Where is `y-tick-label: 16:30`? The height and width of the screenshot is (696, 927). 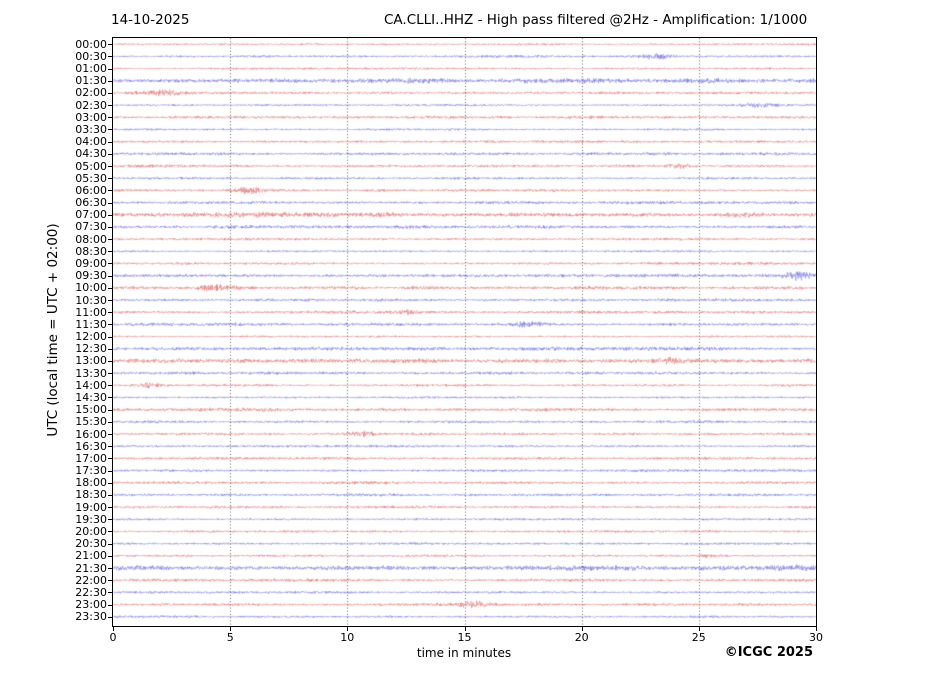
y-tick-label: 16:30 is located at coordinates (91, 446).